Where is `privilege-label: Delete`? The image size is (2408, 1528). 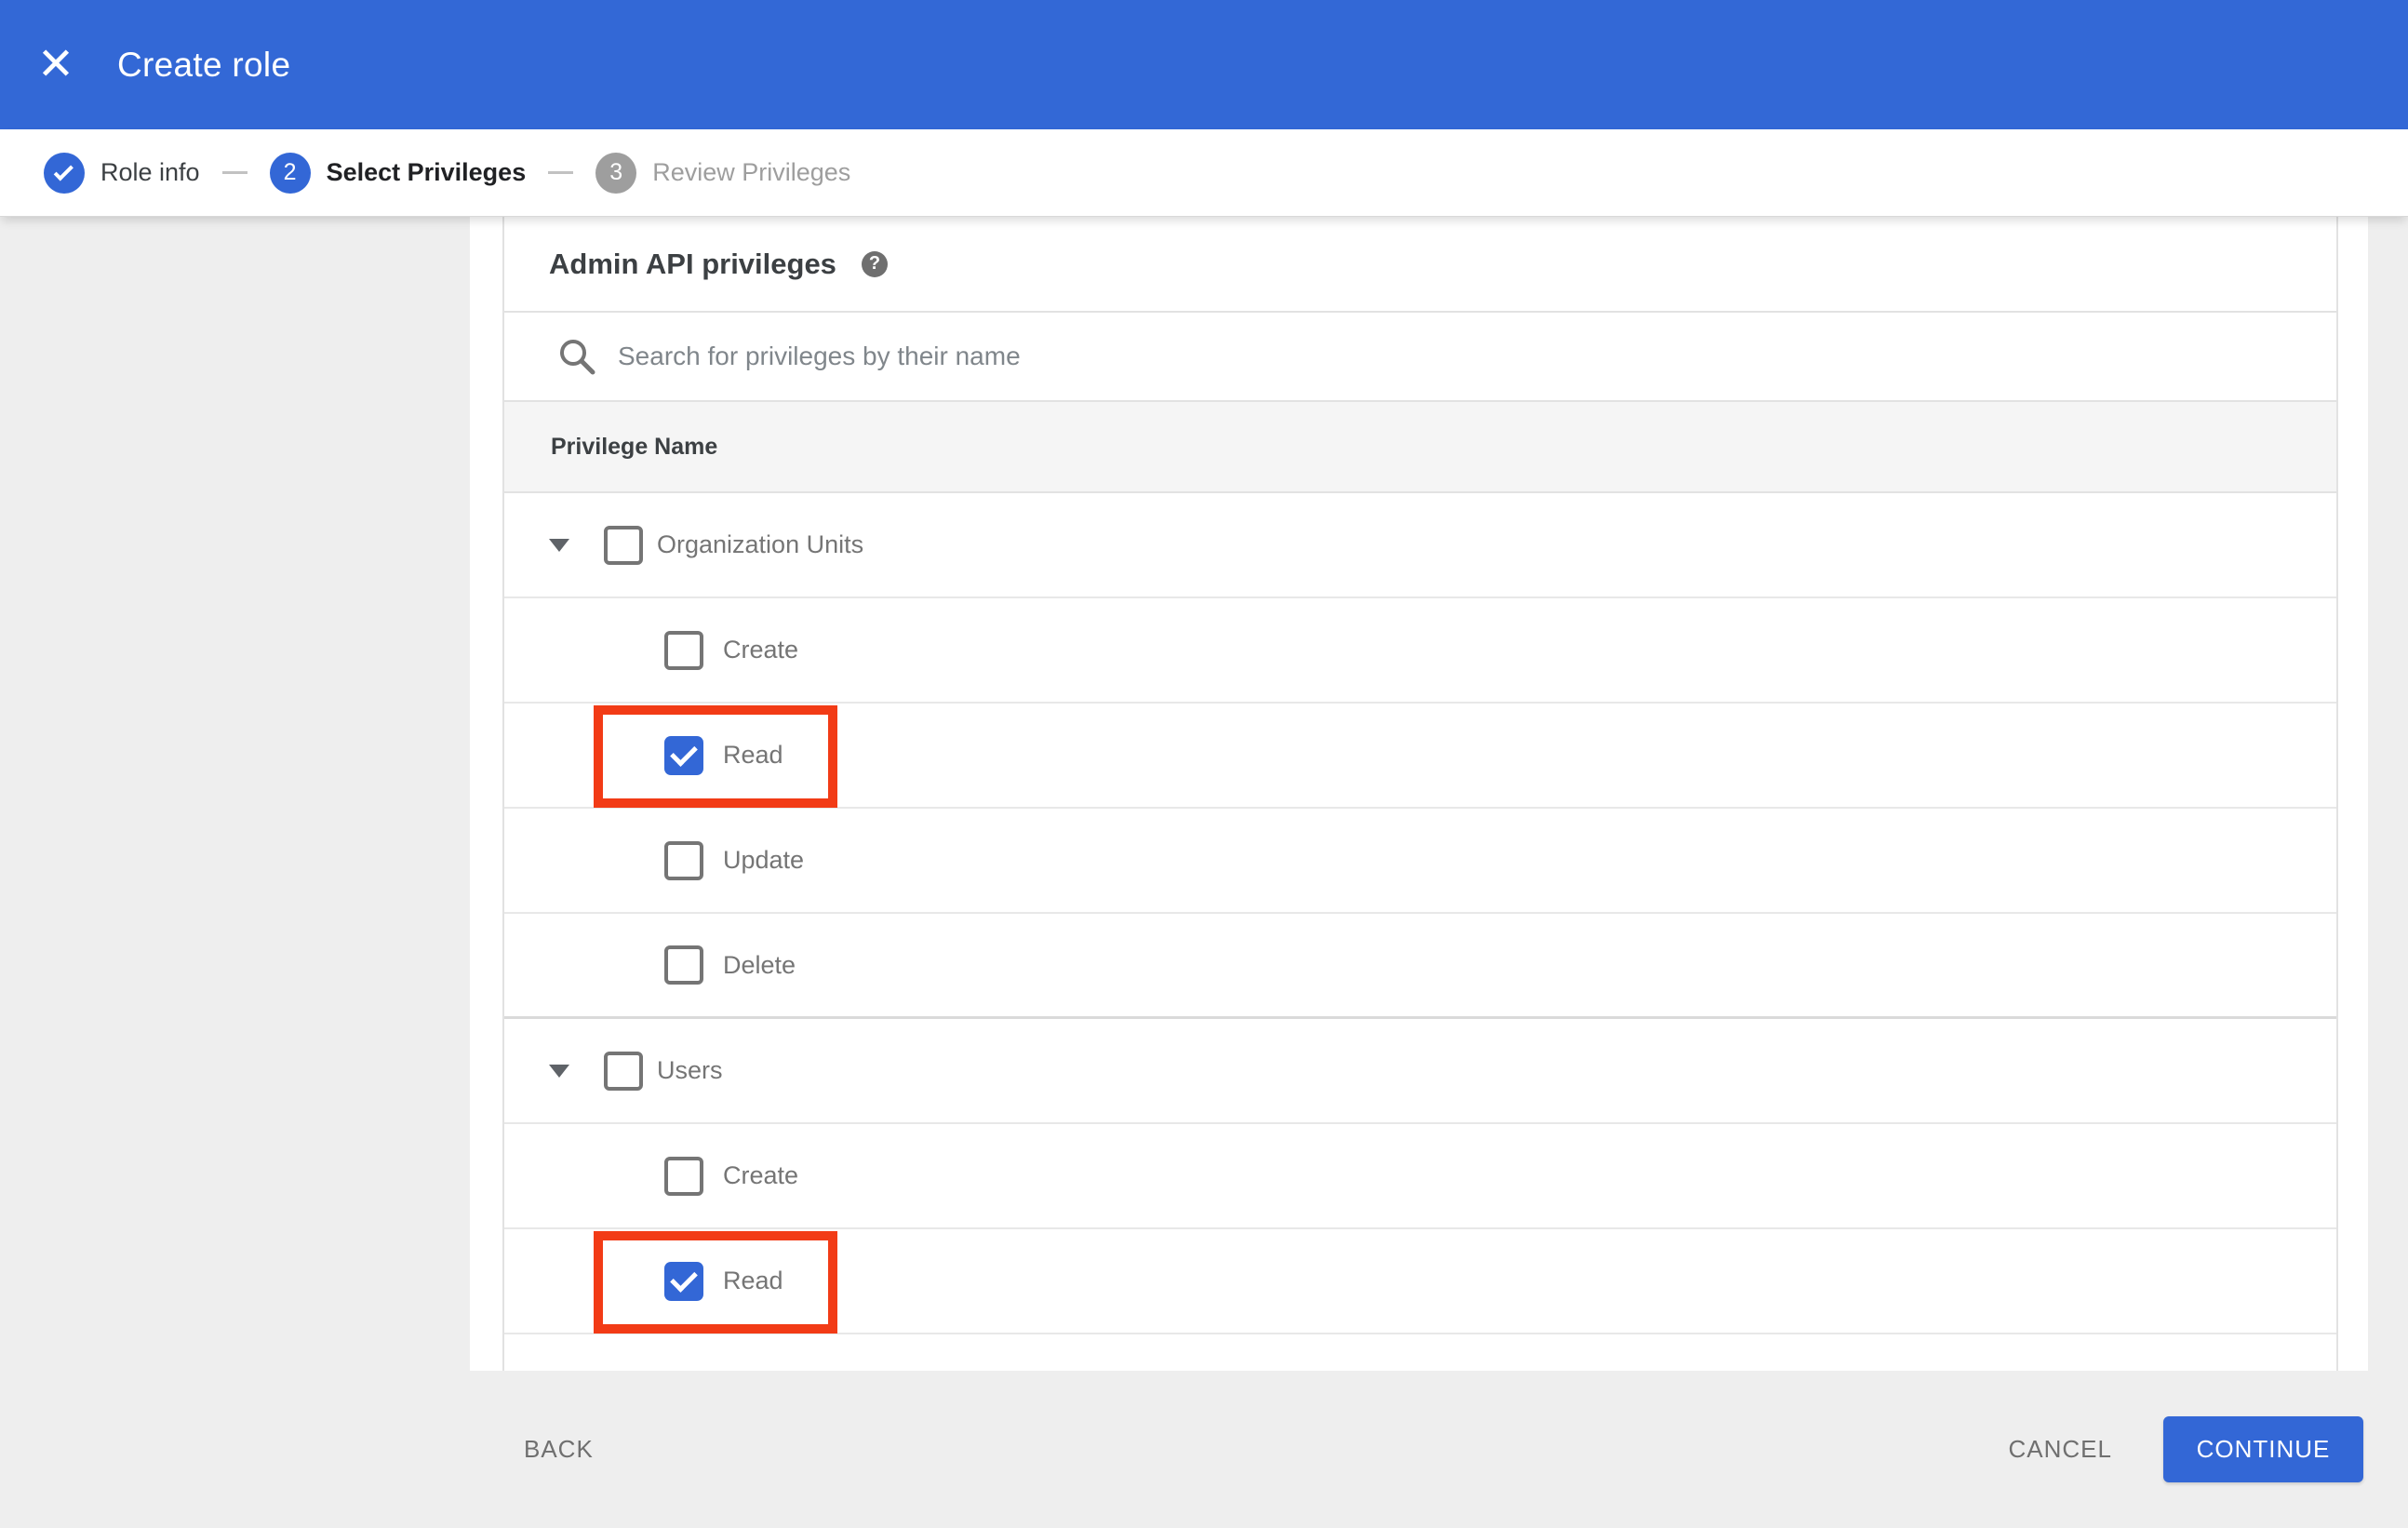
privilege-label: Delete is located at coordinates (760, 965).